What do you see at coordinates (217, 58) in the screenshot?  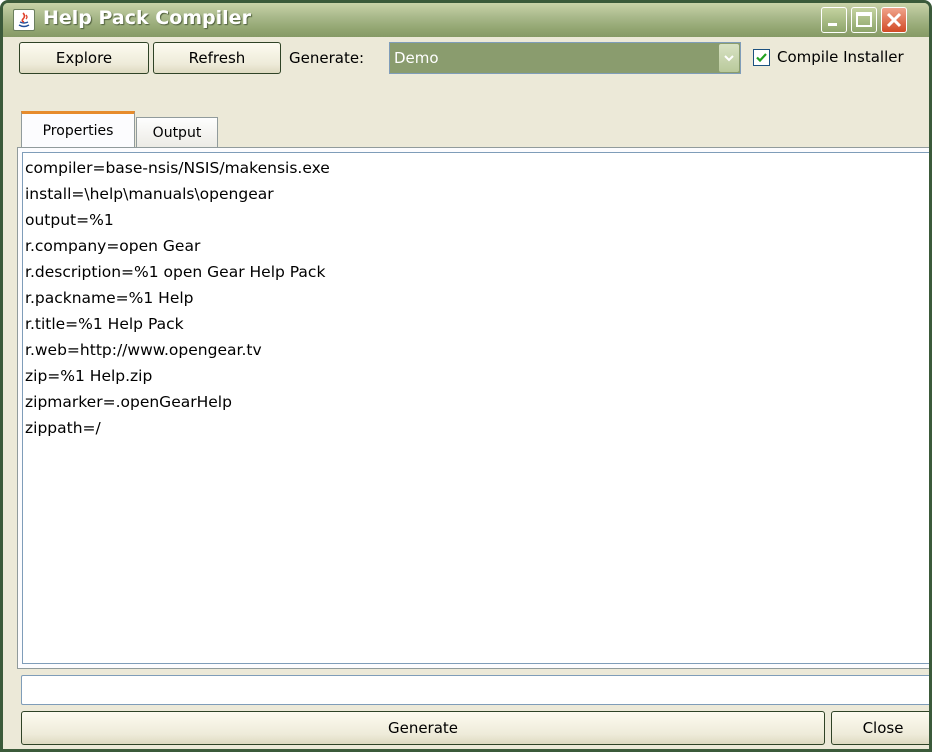 I see `refresh-button: Refresh` at bounding box center [217, 58].